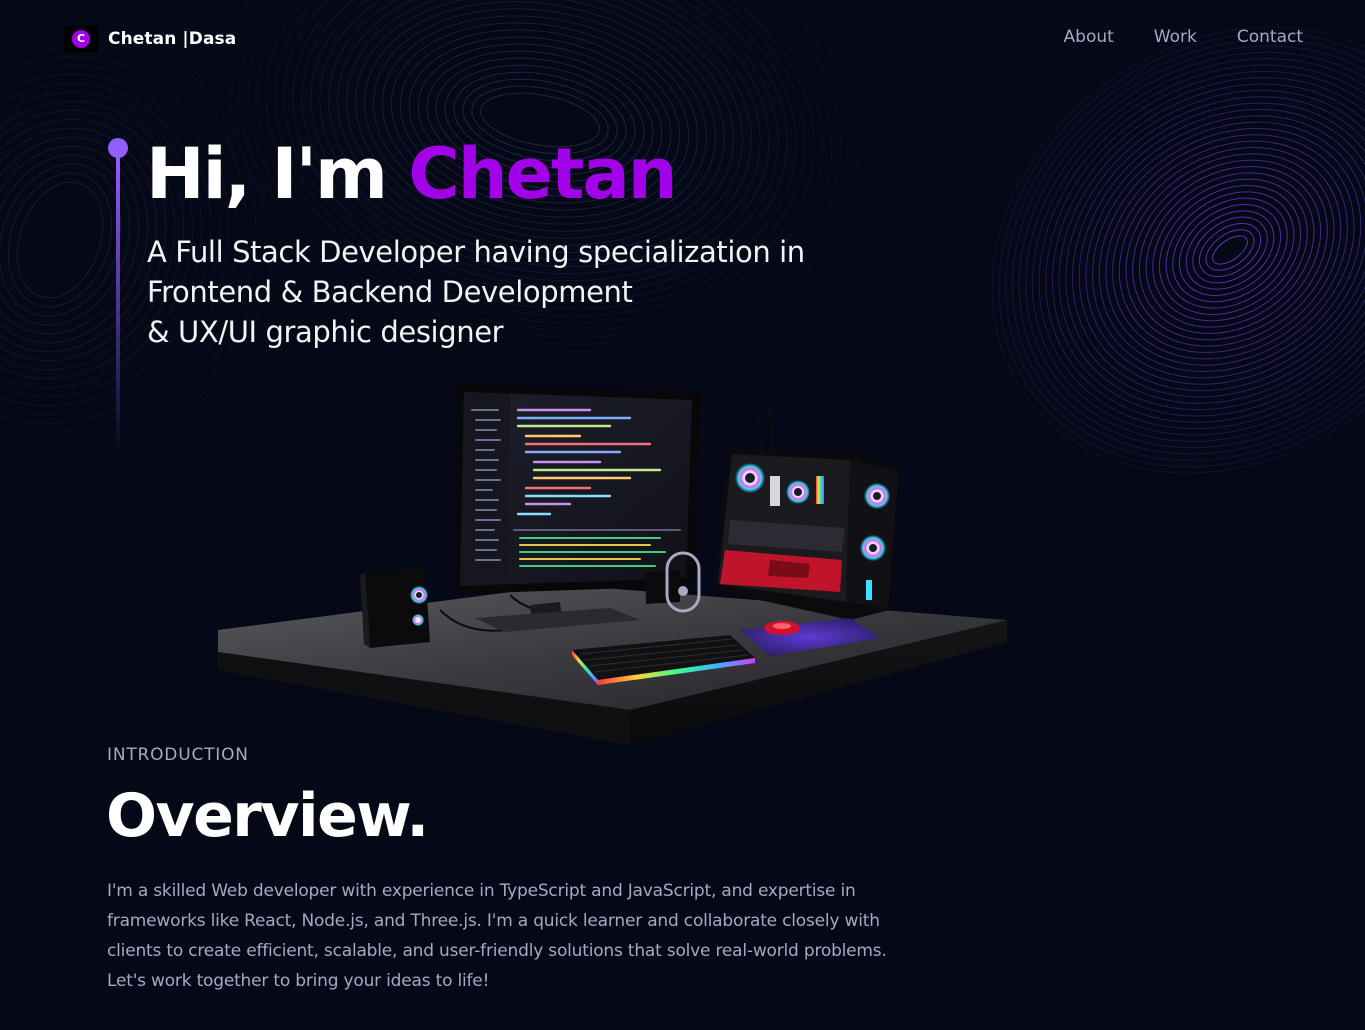 The image size is (1365, 1030). Describe the element at coordinates (118, 148) in the screenshot. I see `hero-line-dot` at that location.